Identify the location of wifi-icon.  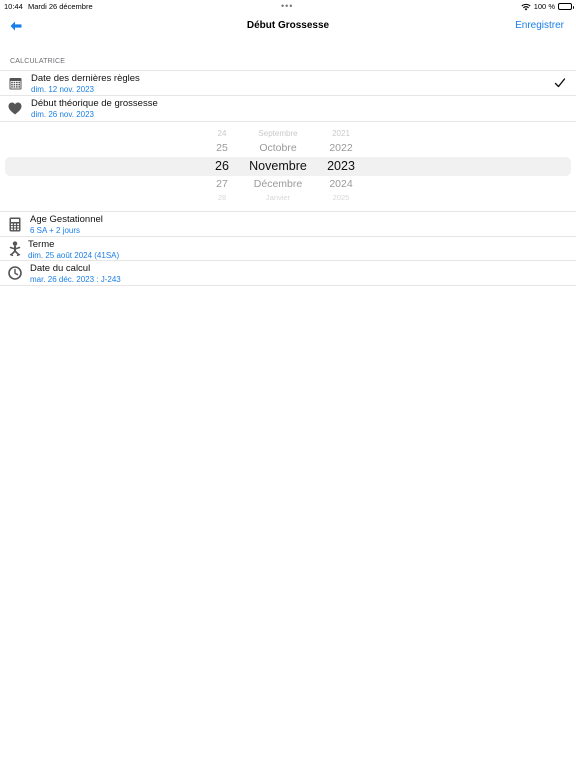
(526, 6).